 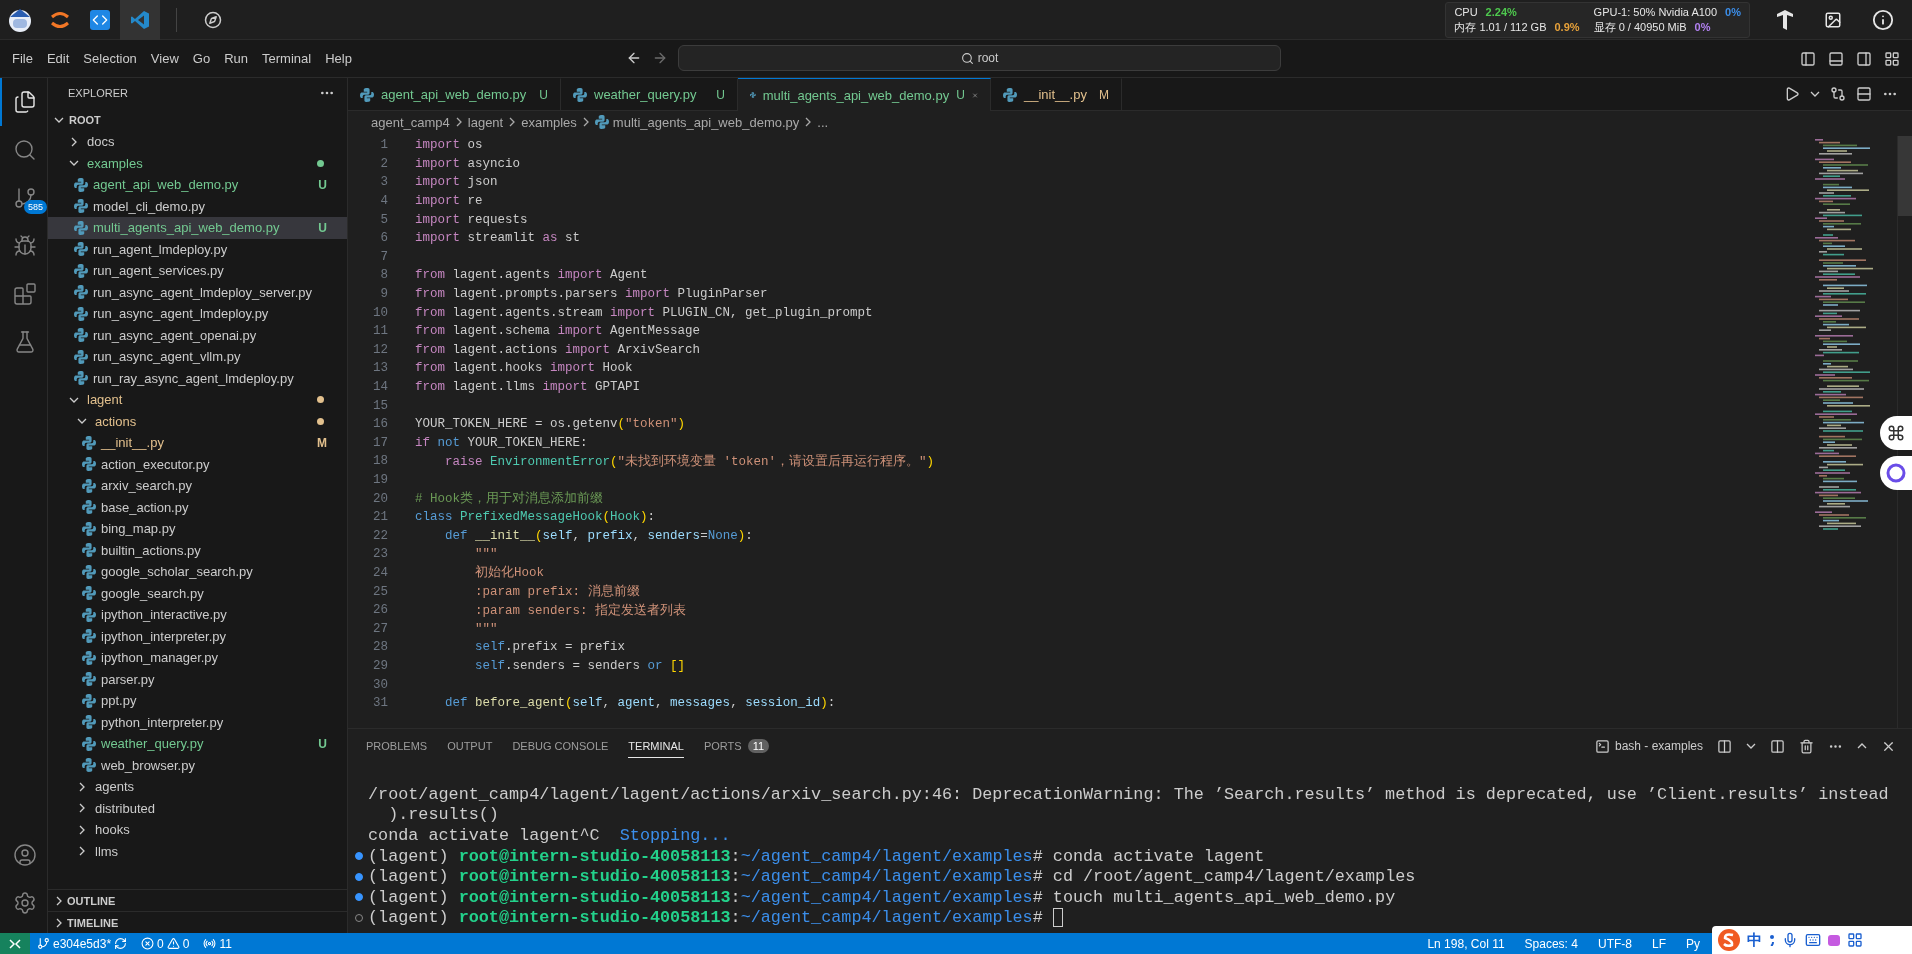 What do you see at coordinates (197, 206) in the screenshot?
I see `explorer-python-entry: model_cli_demo.py` at bounding box center [197, 206].